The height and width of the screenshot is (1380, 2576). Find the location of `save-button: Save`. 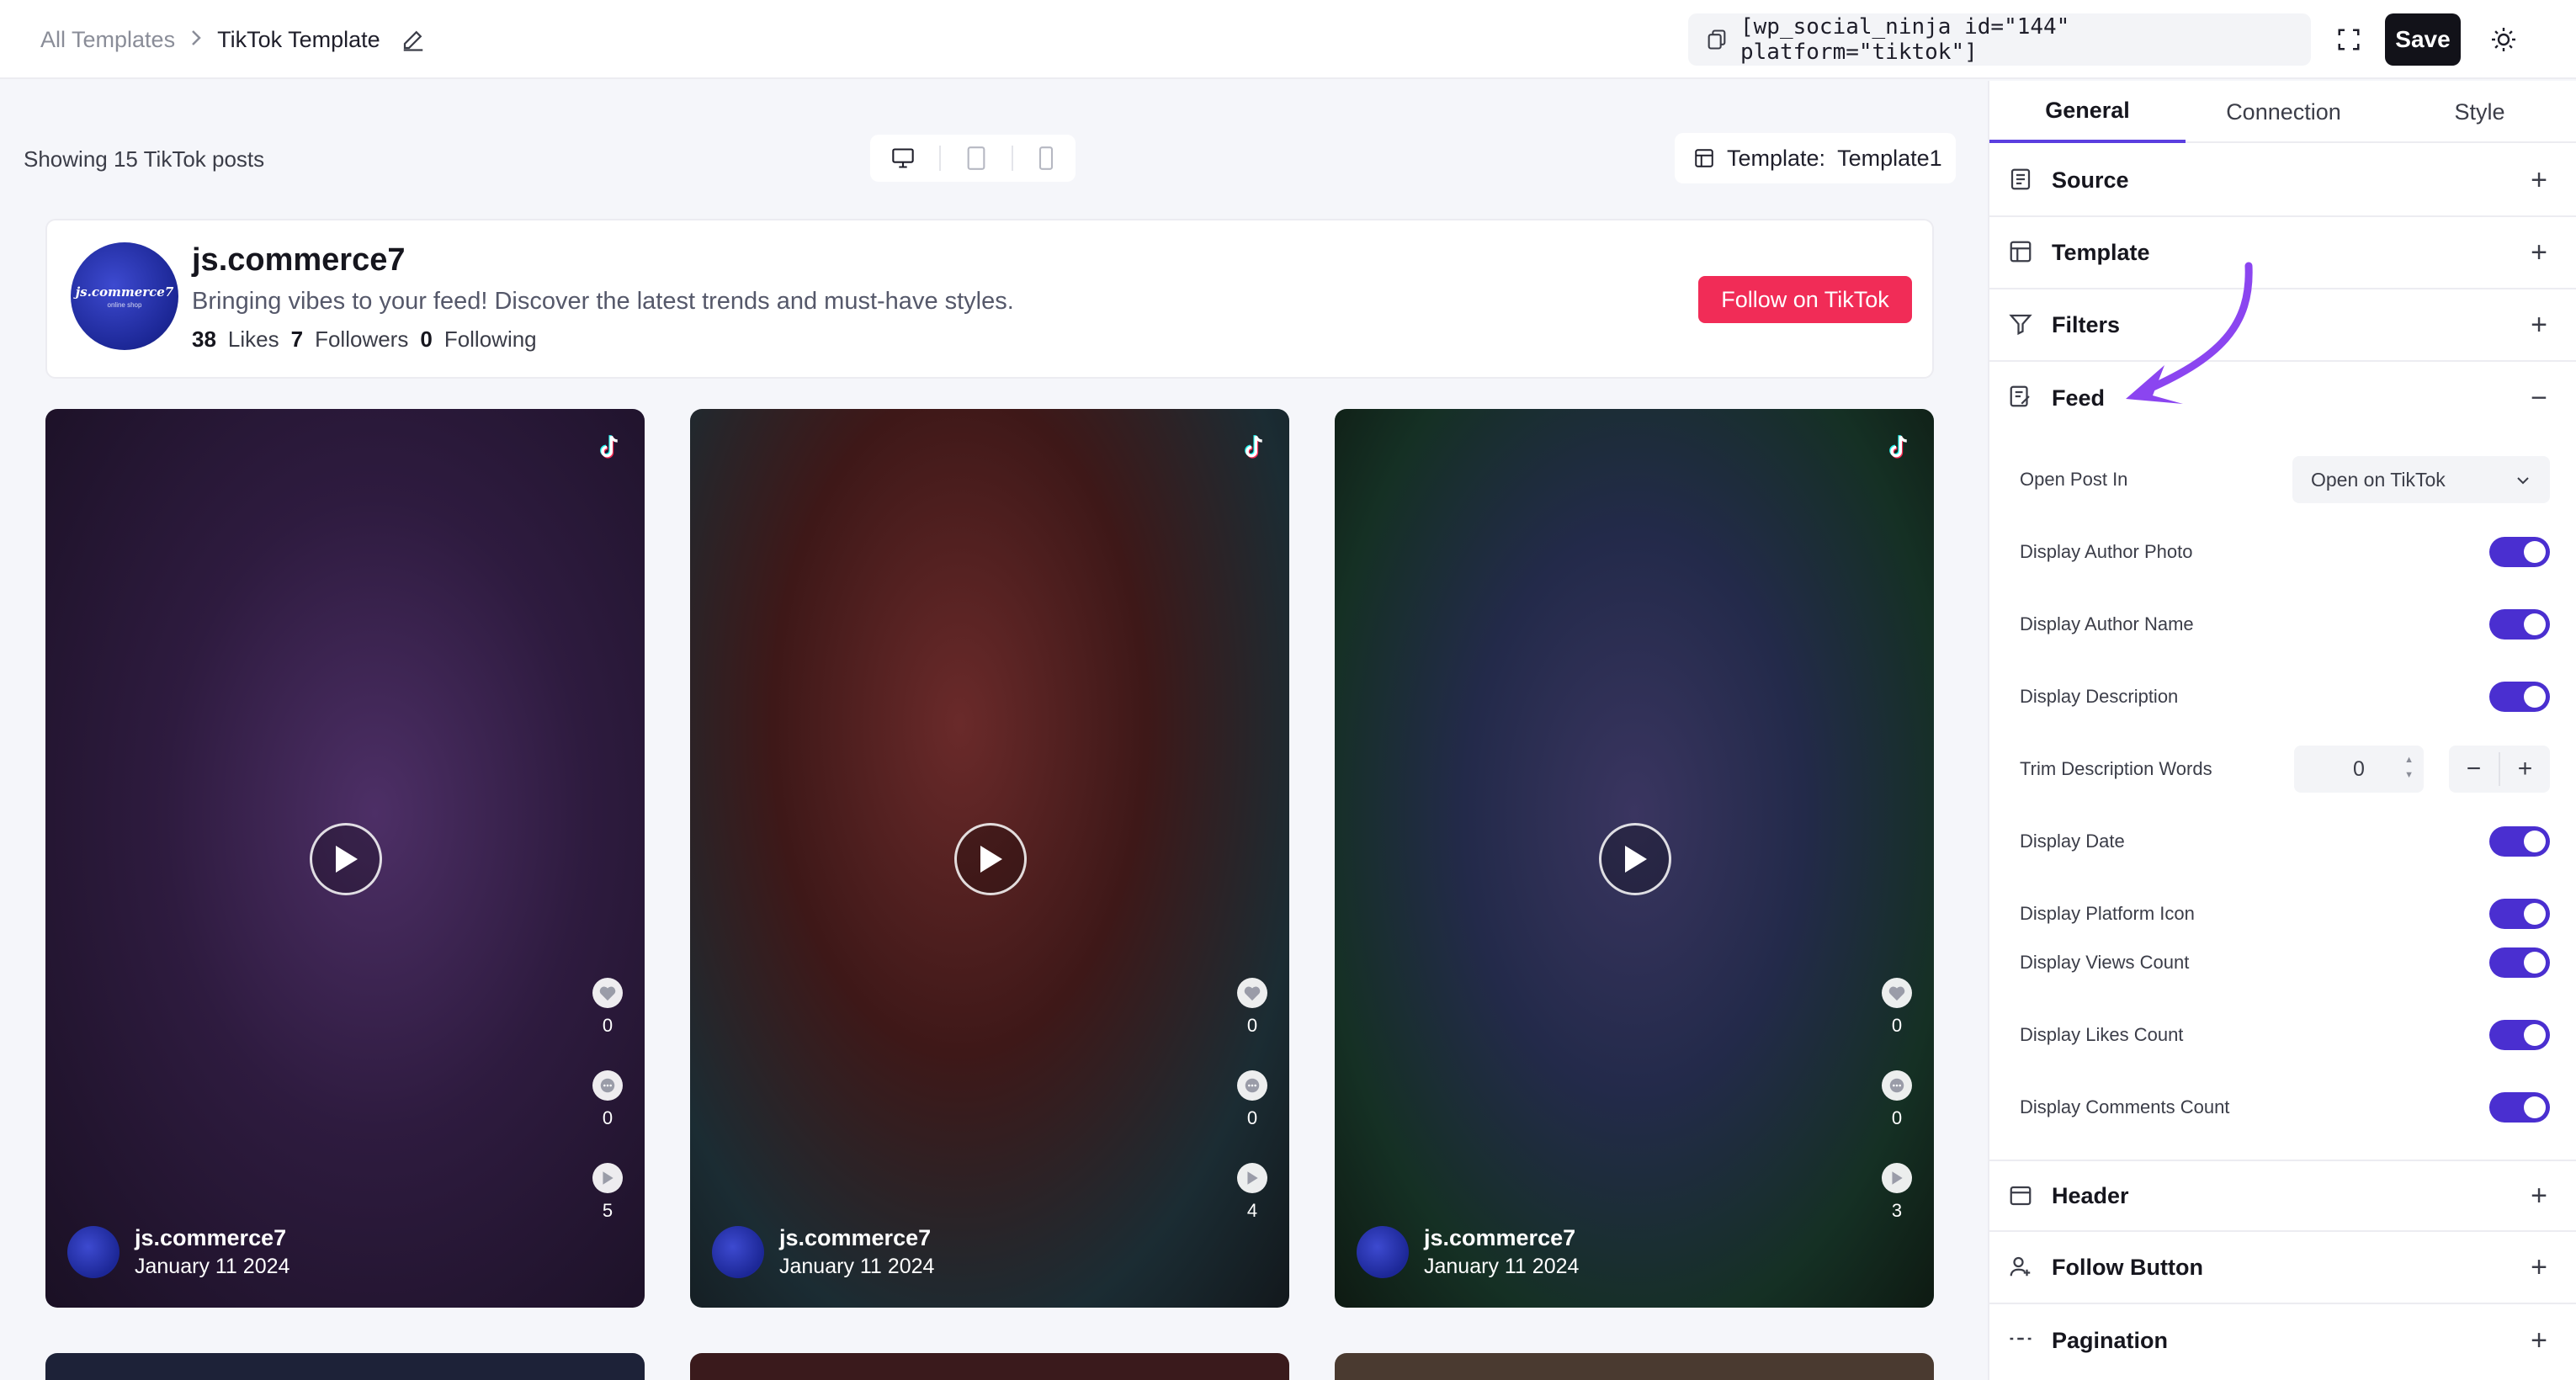

save-button: Save is located at coordinates (2423, 39).